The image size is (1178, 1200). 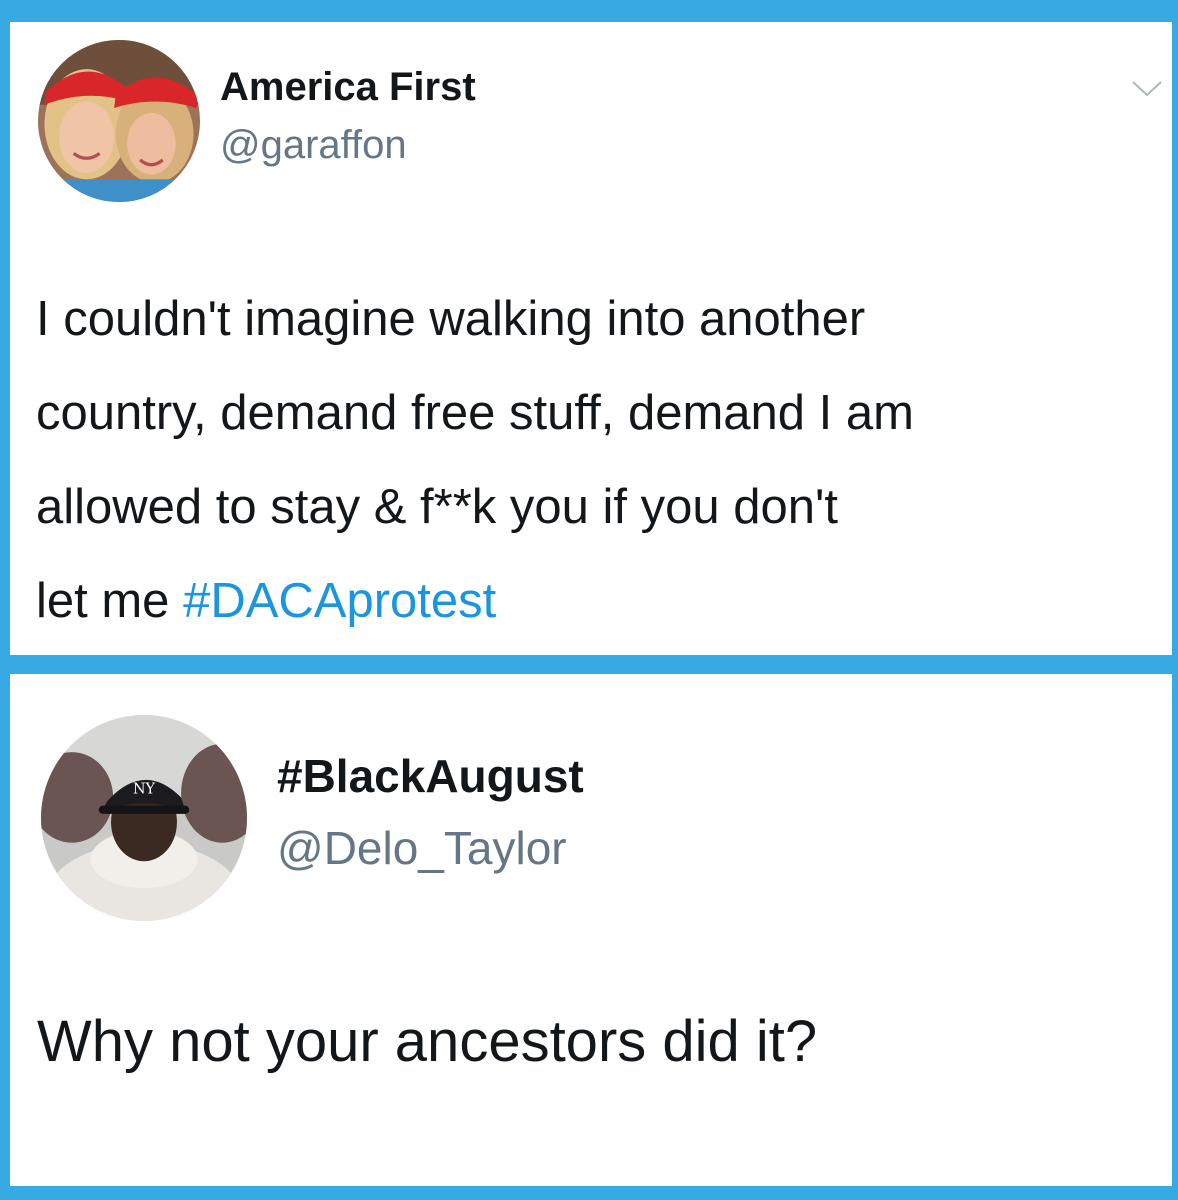 I want to click on display-name: #BlackAugust, so click(x=430, y=776).